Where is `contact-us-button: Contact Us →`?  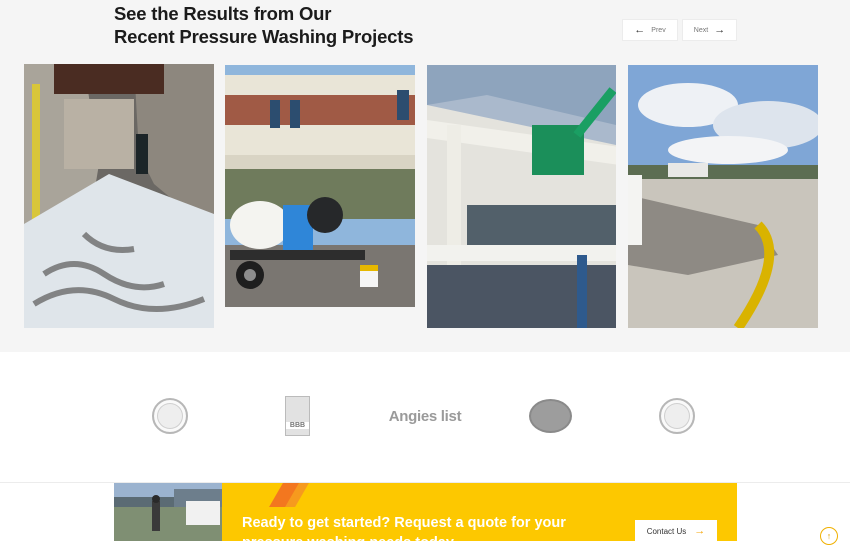
contact-us-button: Contact Us → is located at coordinates (676, 530).